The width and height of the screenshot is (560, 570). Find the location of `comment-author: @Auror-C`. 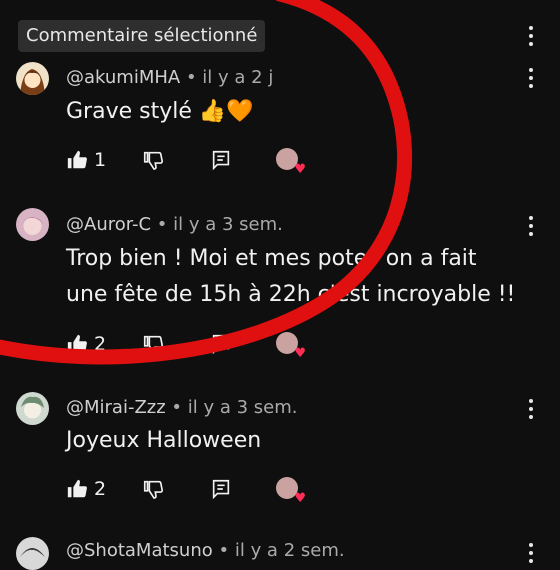

comment-author: @Auror-C is located at coordinates (108, 224).